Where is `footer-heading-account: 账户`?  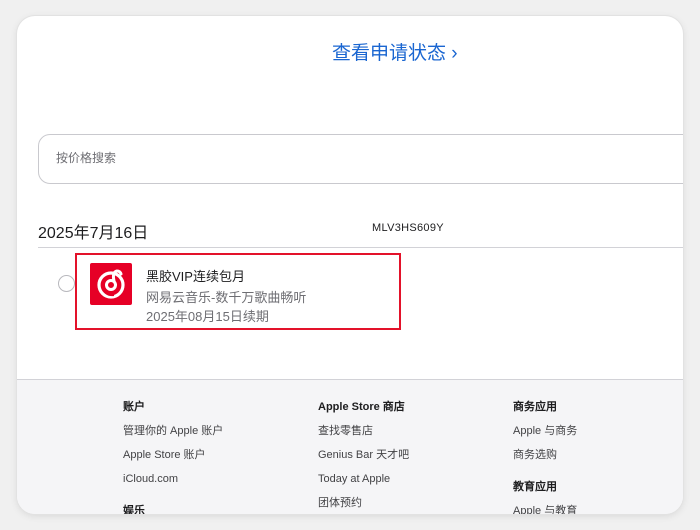 footer-heading-account: 账户 is located at coordinates (134, 407).